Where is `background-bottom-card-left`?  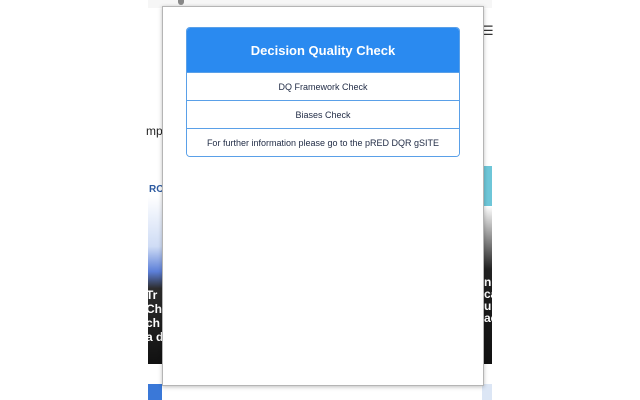 background-bottom-card-left is located at coordinates (155, 392).